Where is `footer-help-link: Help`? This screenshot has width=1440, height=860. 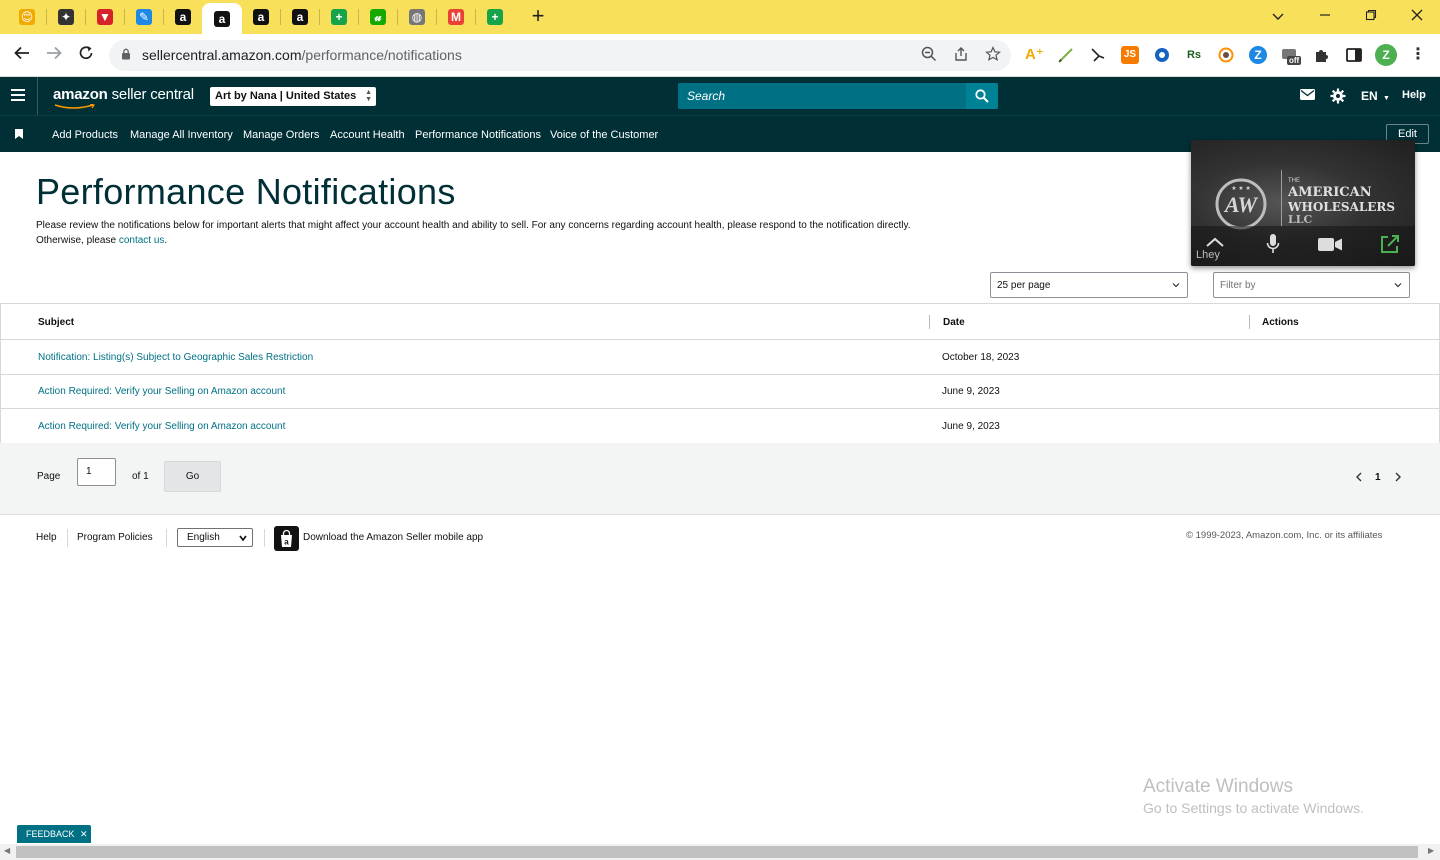
footer-help-link: Help is located at coordinates (46, 537).